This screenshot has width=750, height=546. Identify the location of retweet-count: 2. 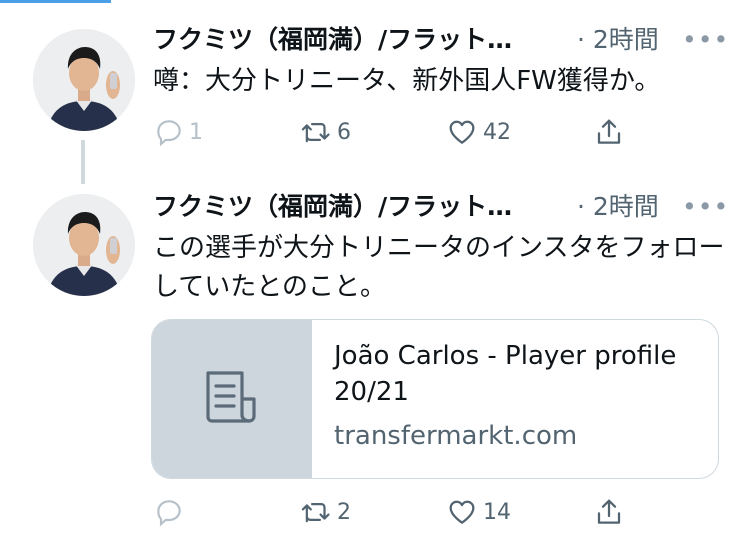
(344, 512).